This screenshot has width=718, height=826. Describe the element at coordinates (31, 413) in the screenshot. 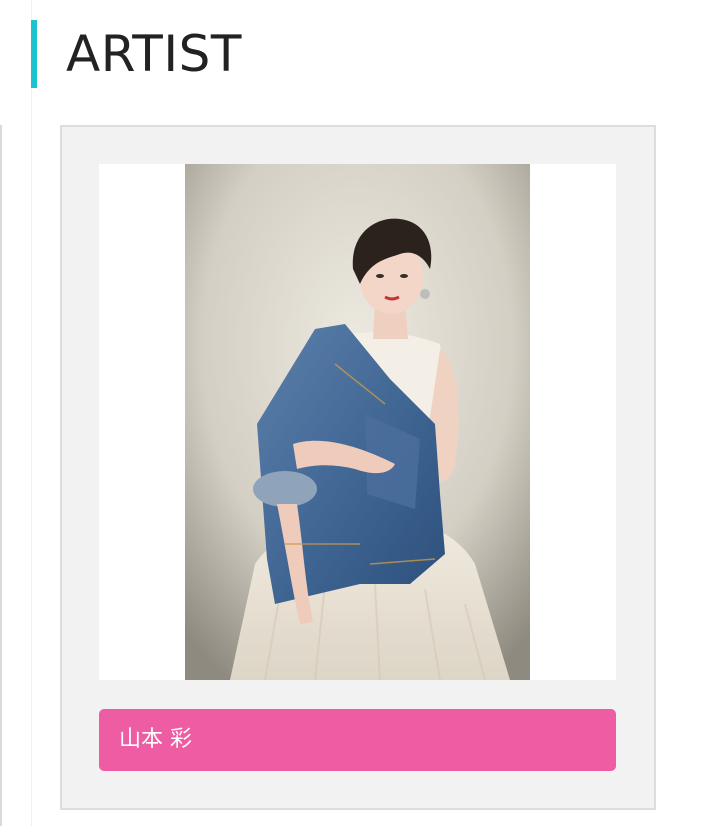

I see `column-divider` at that location.